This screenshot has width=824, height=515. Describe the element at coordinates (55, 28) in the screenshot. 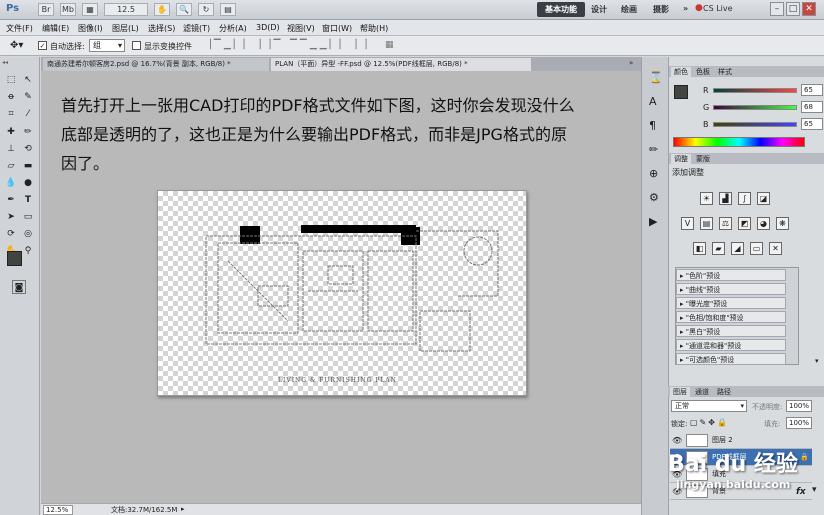

I see `menu-edit: 编辑(E)` at that location.